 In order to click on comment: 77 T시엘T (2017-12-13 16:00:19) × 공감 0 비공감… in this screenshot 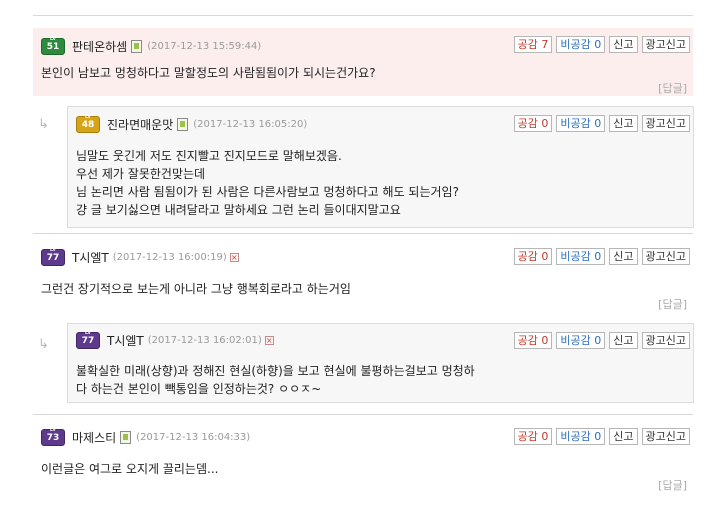, I will do `click(363, 276)`.